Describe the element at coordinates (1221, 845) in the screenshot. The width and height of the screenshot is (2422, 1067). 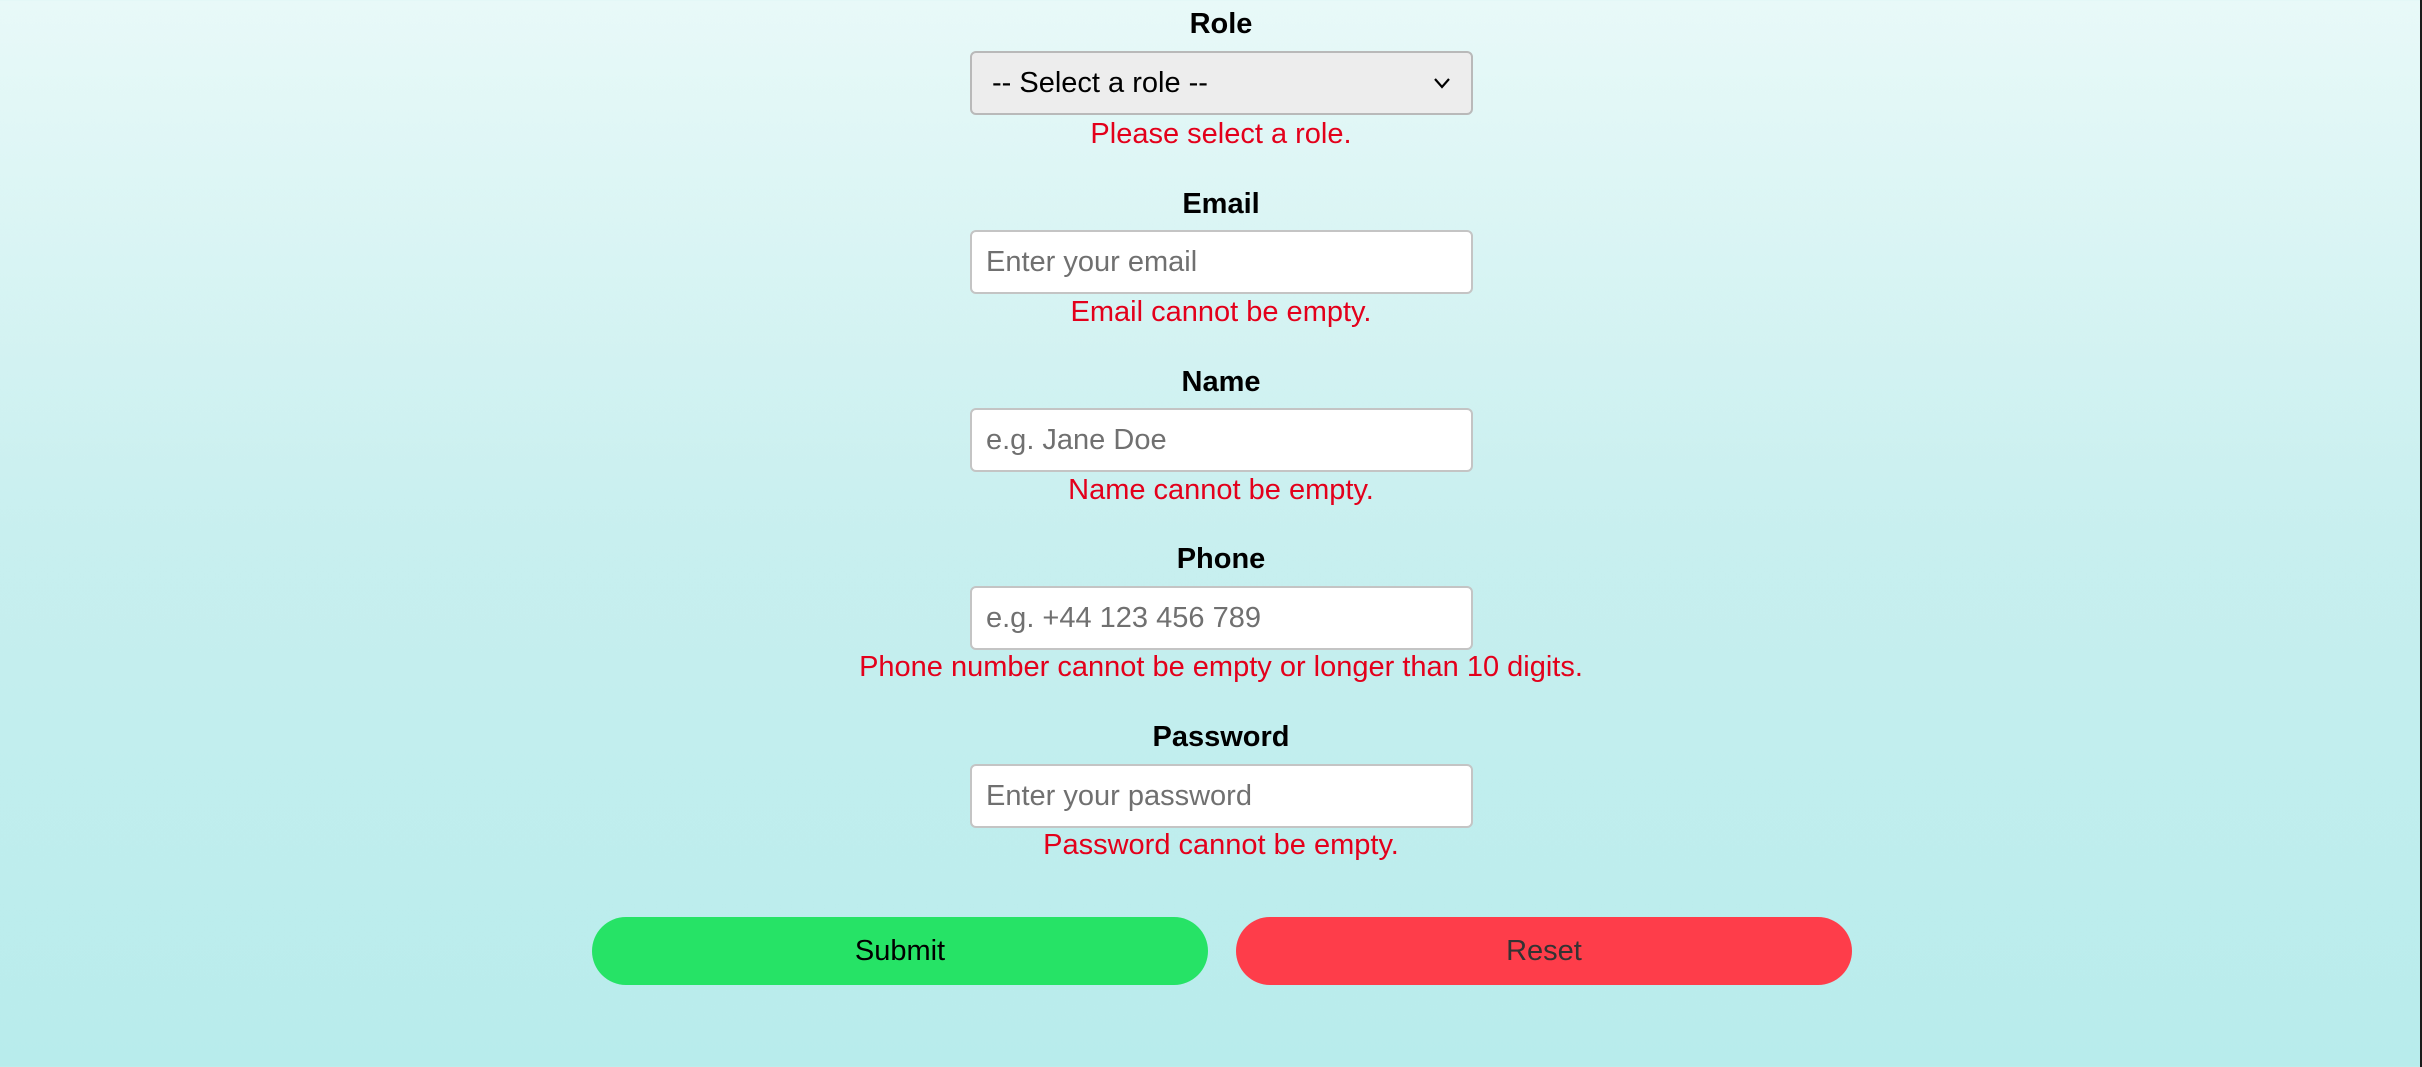
I see `password-error: Password cannot be empty.` at that location.